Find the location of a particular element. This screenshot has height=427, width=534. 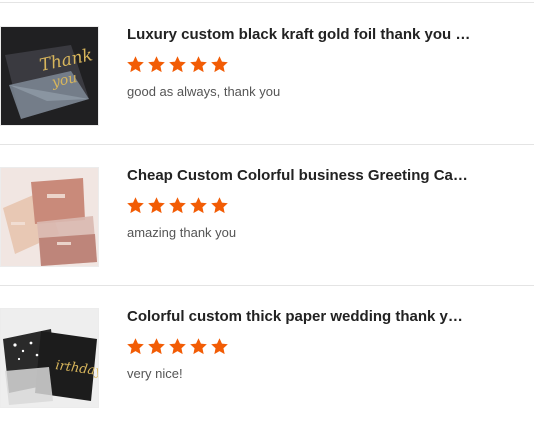

product-photo-black-gold-thank-you-card: Thank you is located at coordinates (49, 76).